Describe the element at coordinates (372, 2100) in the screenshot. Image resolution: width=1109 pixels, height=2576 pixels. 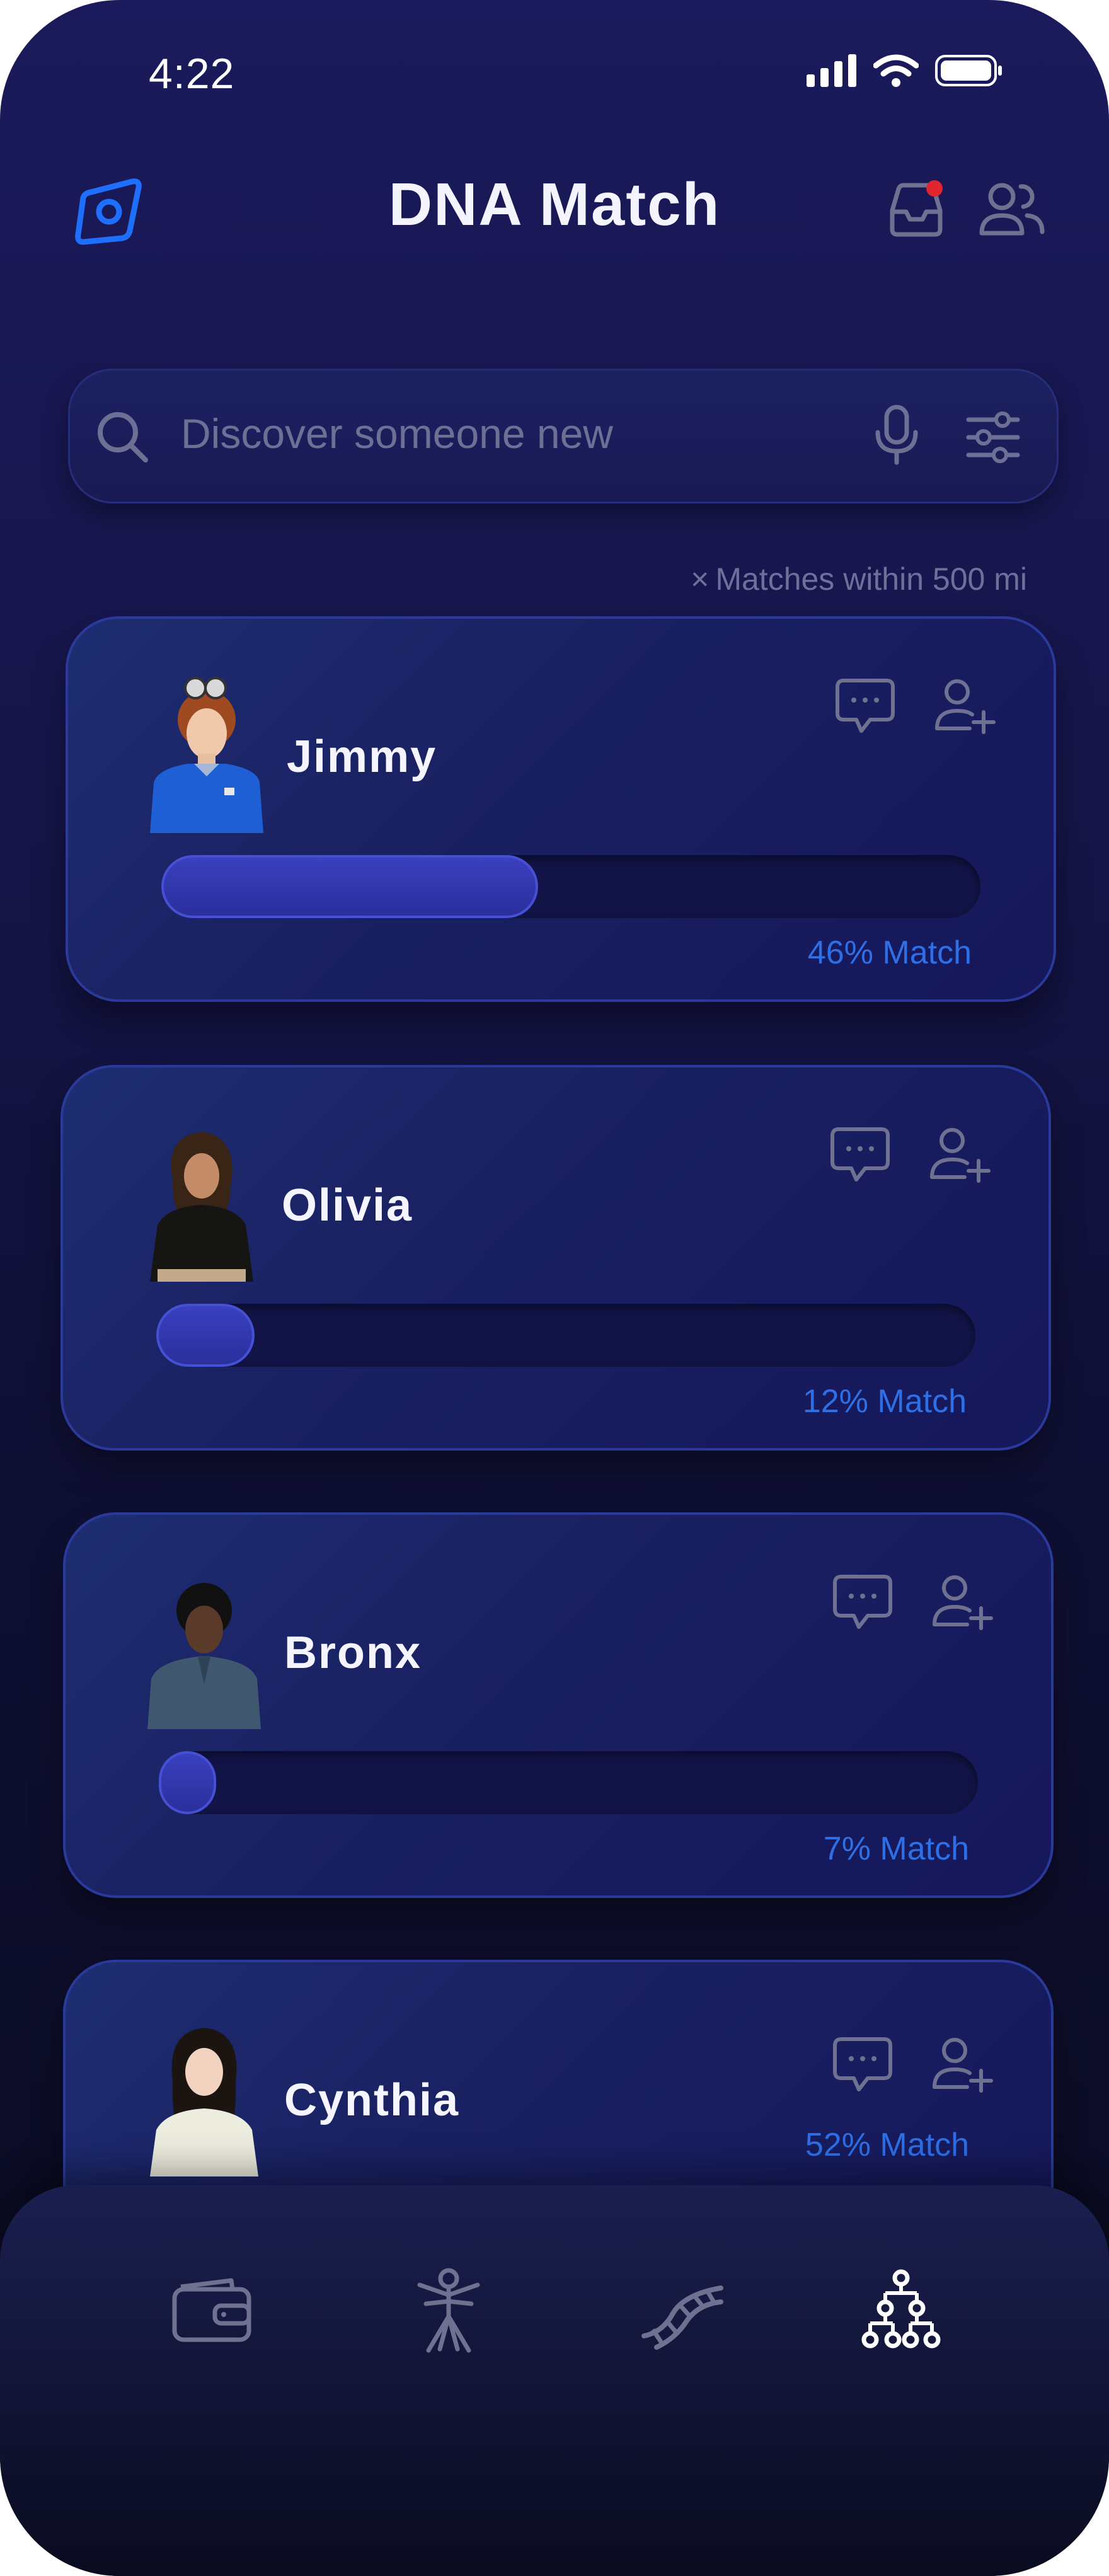
I see `match-name: Cynthia` at that location.